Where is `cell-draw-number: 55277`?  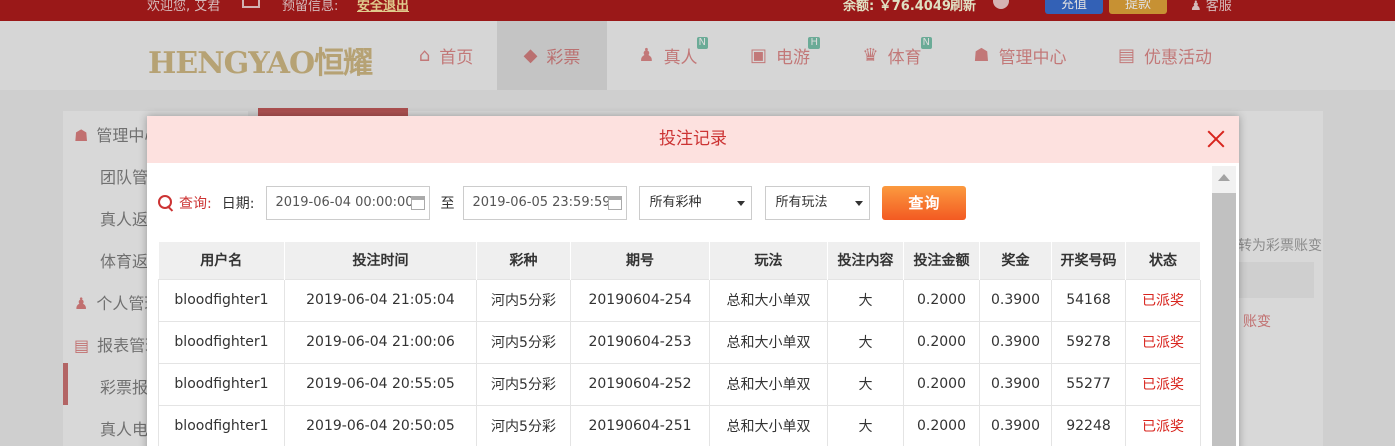 cell-draw-number: 55277 is located at coordinates (1088, 384).